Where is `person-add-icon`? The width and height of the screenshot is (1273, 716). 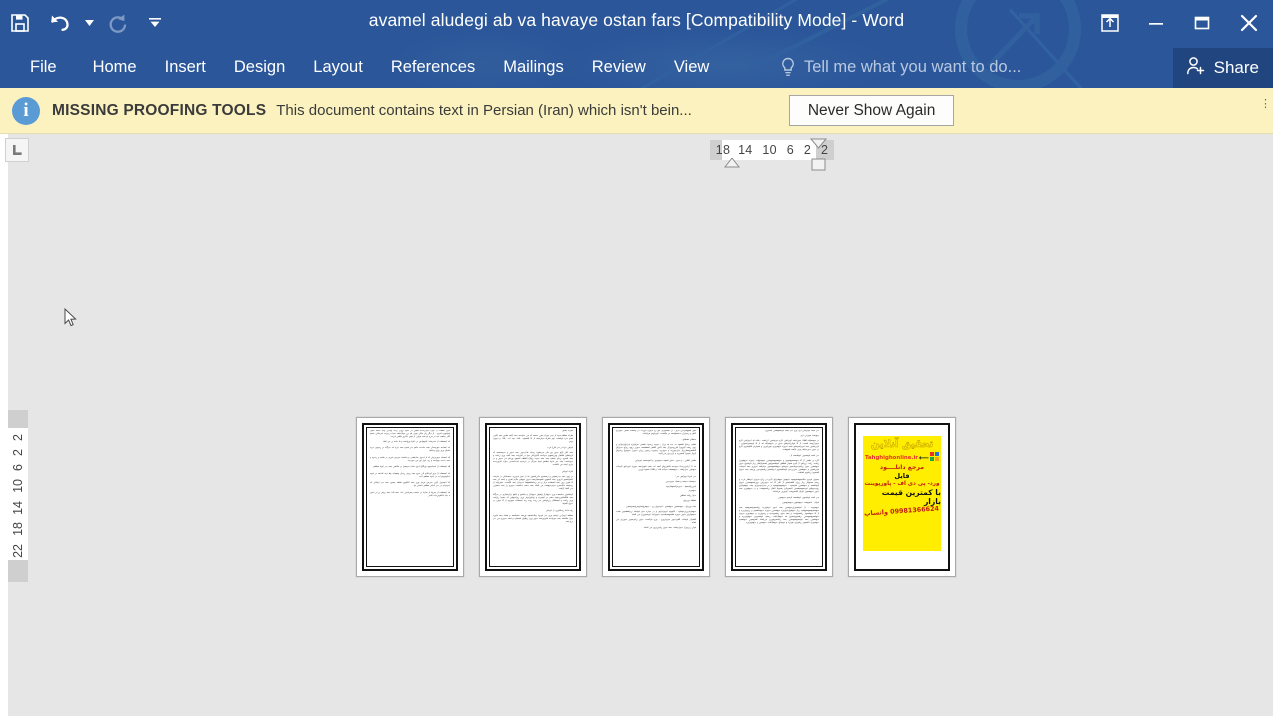
person-add-icon is located at coordinates (1196, 68).